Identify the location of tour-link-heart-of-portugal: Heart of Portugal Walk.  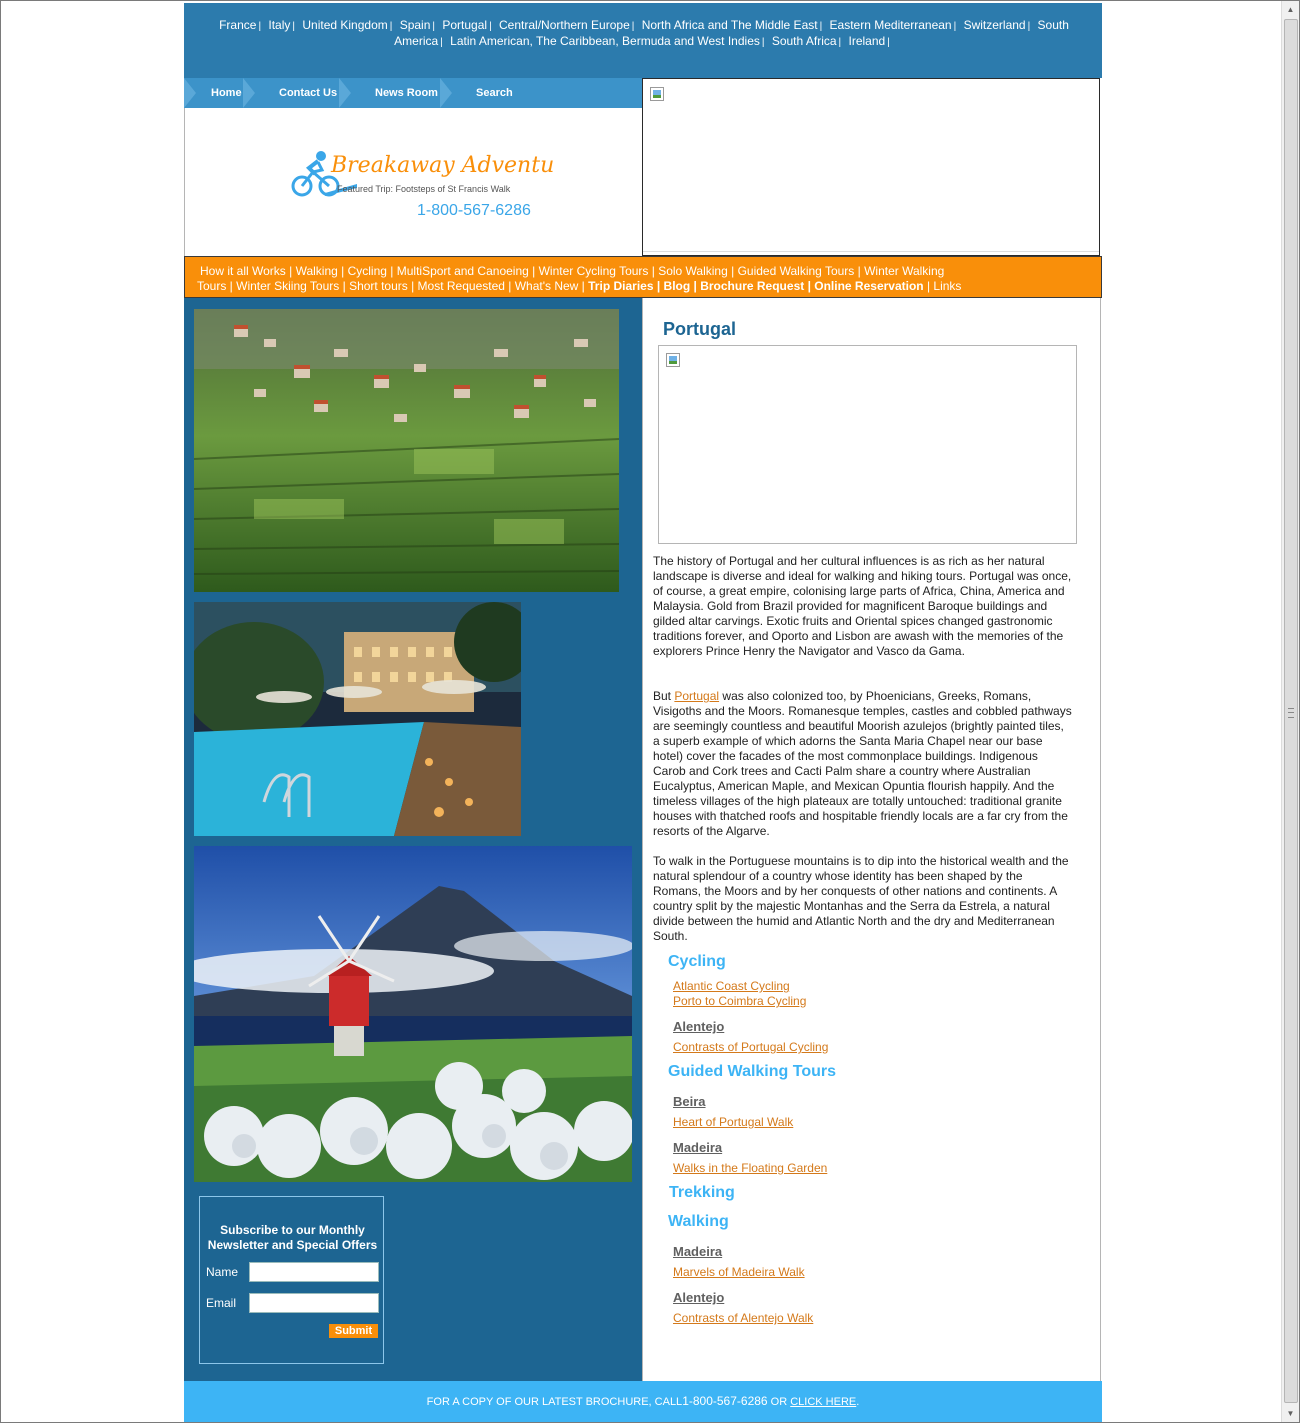
(733, 1122).